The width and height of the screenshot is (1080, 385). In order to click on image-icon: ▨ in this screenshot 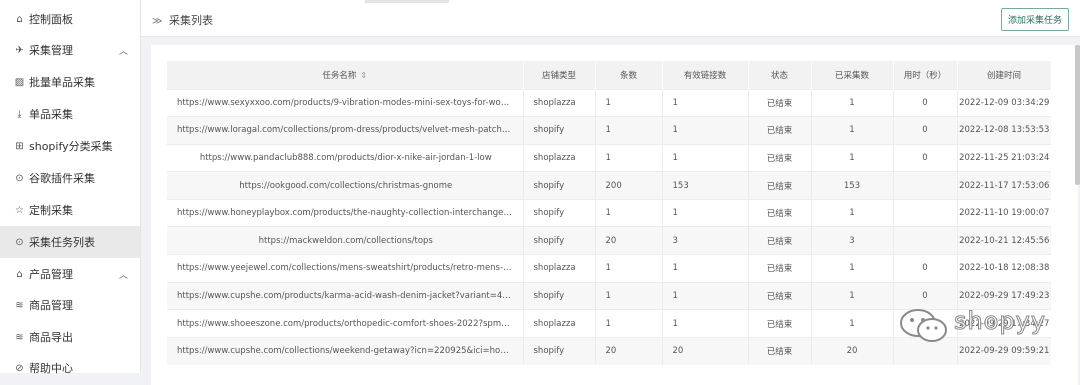, I will do `click(19, 82)`.